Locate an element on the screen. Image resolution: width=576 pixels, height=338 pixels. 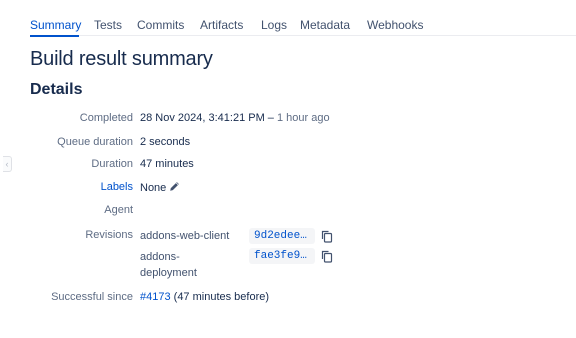
chevron-left-icon: ‹ is located at coordinates (7, 164).